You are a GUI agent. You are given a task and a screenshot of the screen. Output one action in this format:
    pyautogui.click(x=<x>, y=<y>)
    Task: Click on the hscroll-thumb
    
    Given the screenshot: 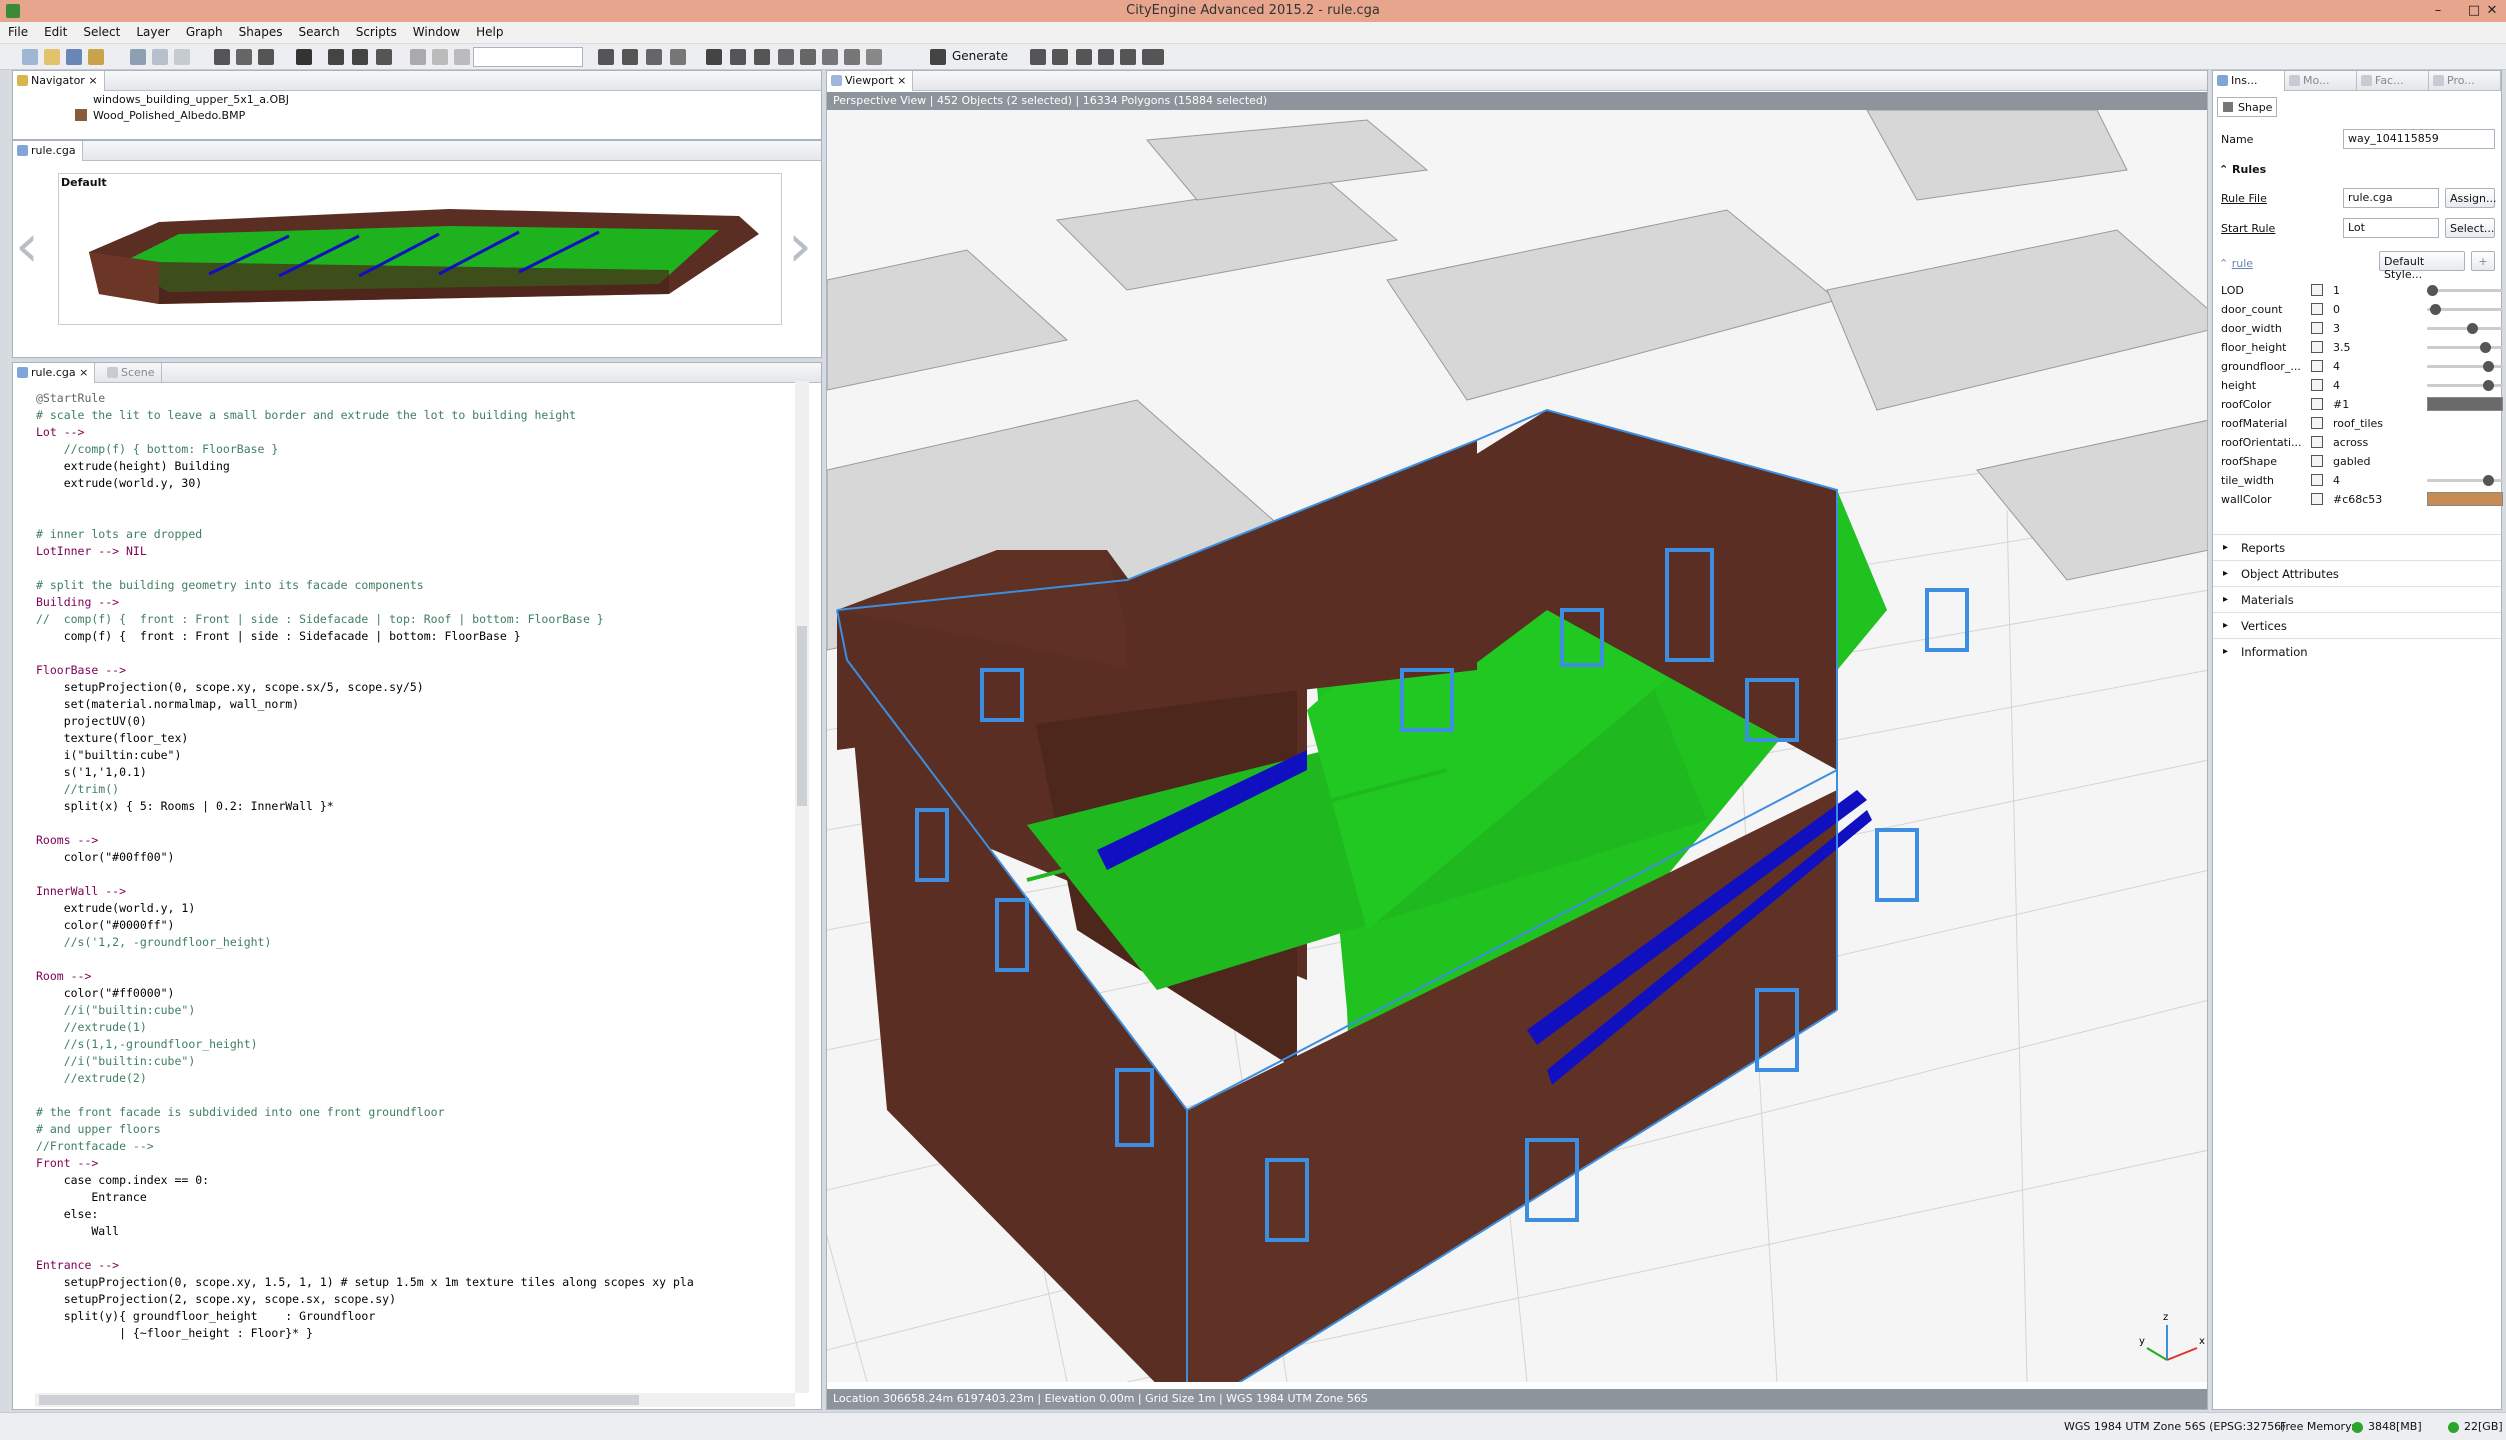 What is the action you would take?
    pyautogui.click(x=339, y=1400)
    